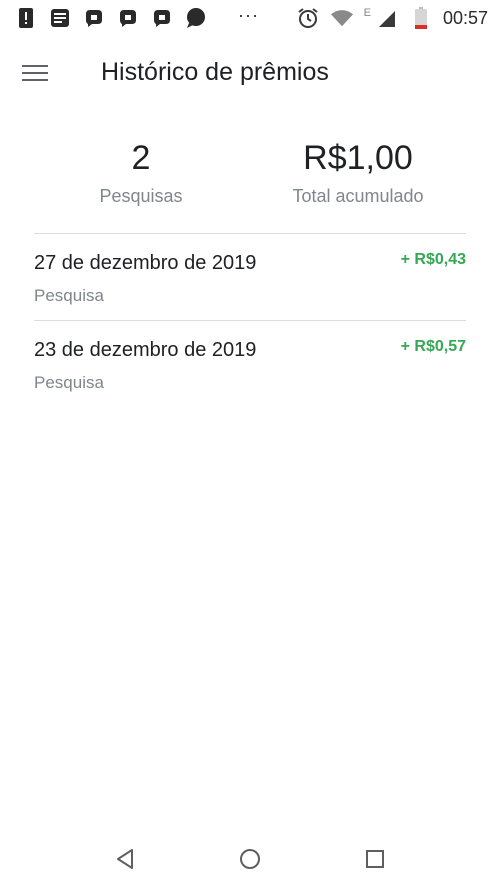 The image size is (500, 889). I want to click on more-notifications-indicator: ···, so click(248, 14).